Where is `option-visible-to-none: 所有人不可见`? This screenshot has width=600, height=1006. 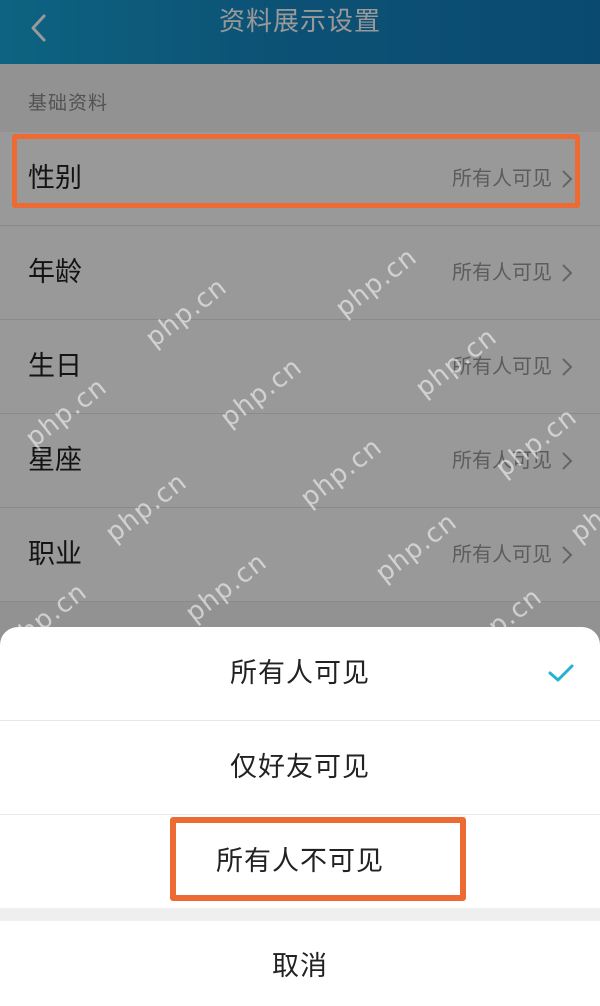
option-visible-to-none: 所有人不可见 is located at coordinates (300, 861).